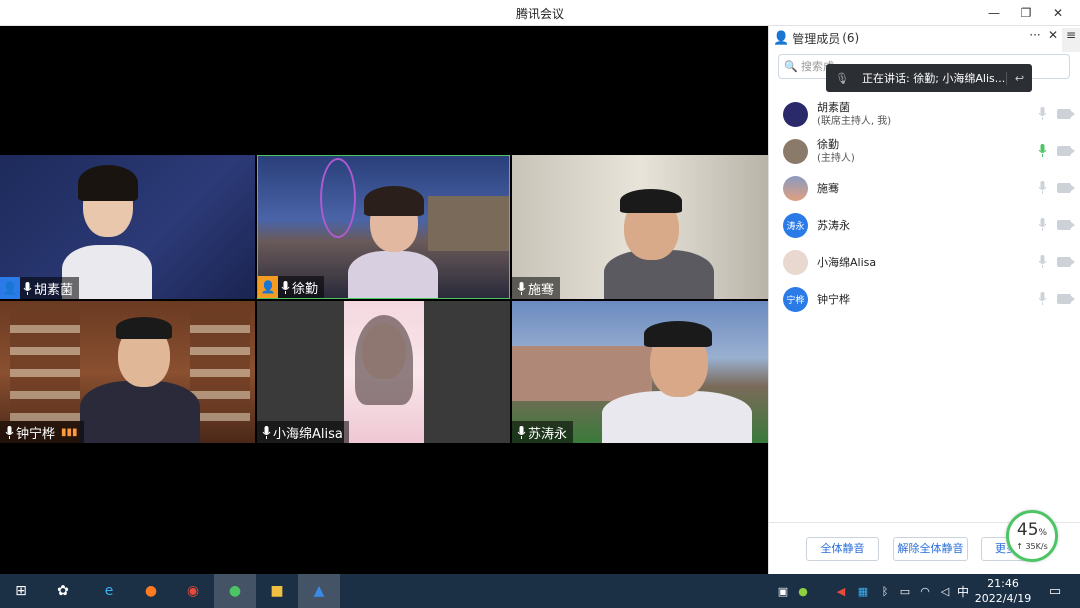 The image size is (1080, 608). I want to click on clock-date: 2022/4/19, so click(1003, 598).